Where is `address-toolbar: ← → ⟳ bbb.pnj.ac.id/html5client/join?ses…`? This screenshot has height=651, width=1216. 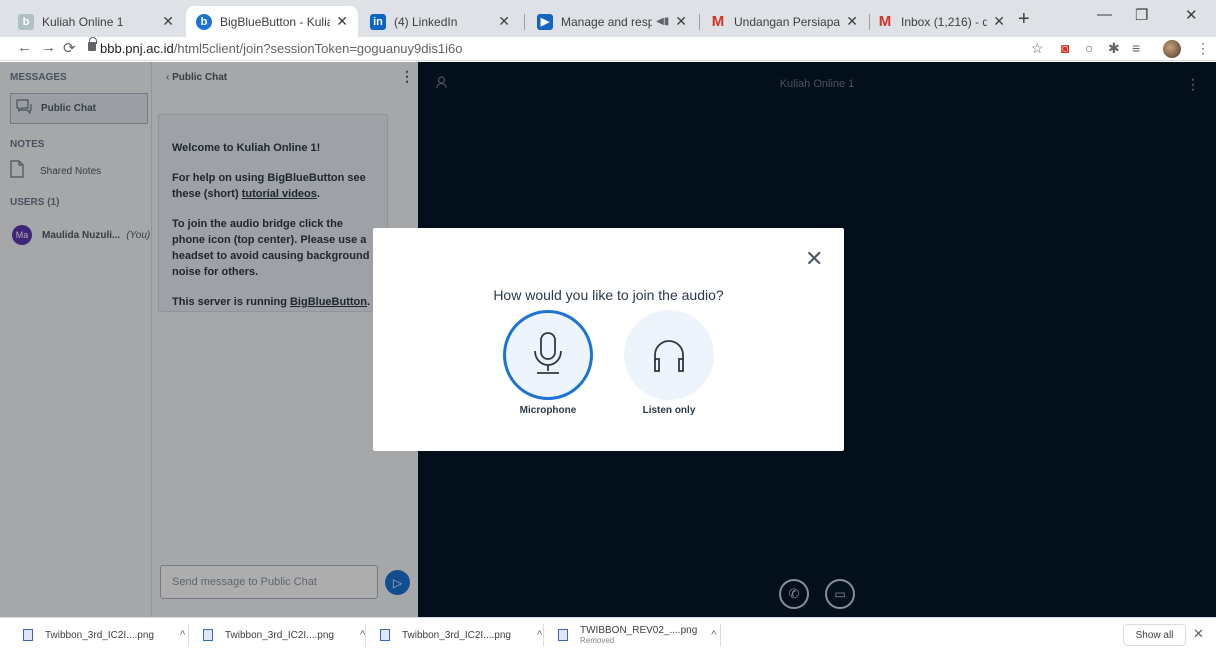
address-toolbar: ← → ⟳ bbb.pnj.ac.id/html5client/join?ses… is located at coordinates (608, 49).